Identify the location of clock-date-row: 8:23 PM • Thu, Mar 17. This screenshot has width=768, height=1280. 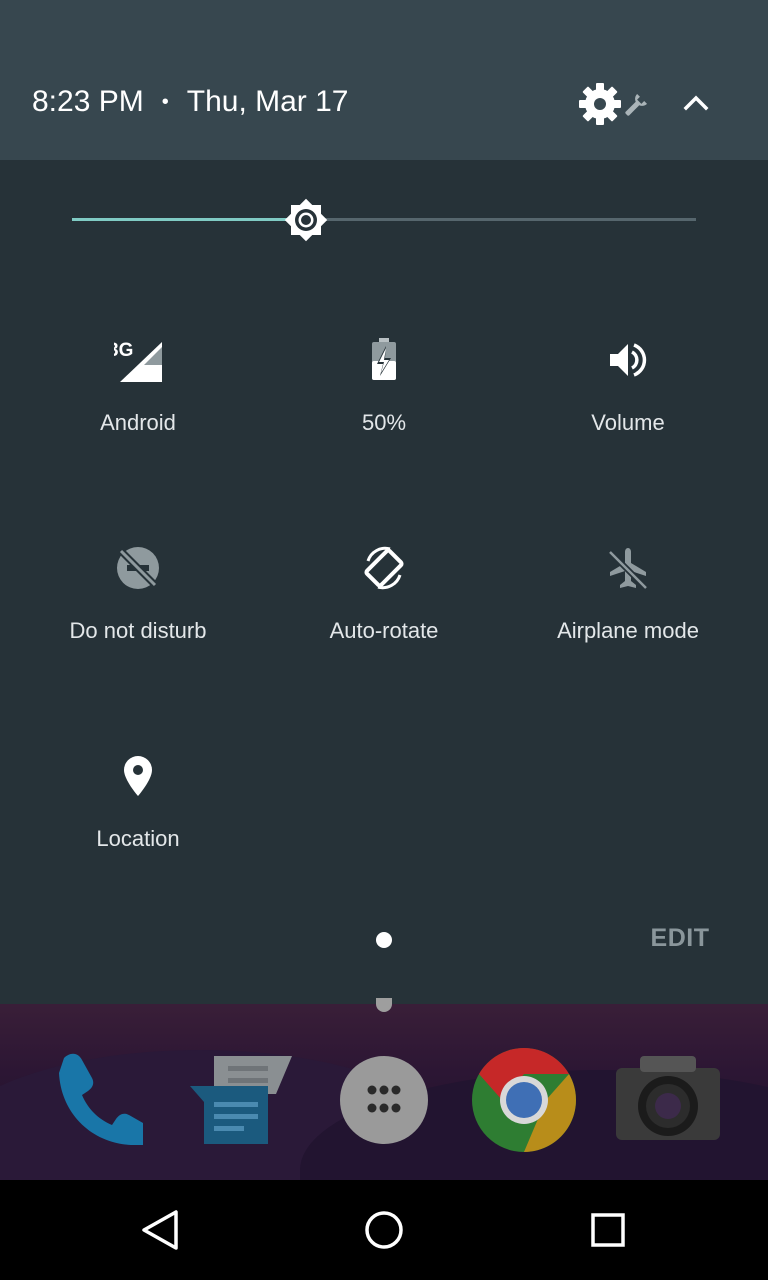
(190, 102).